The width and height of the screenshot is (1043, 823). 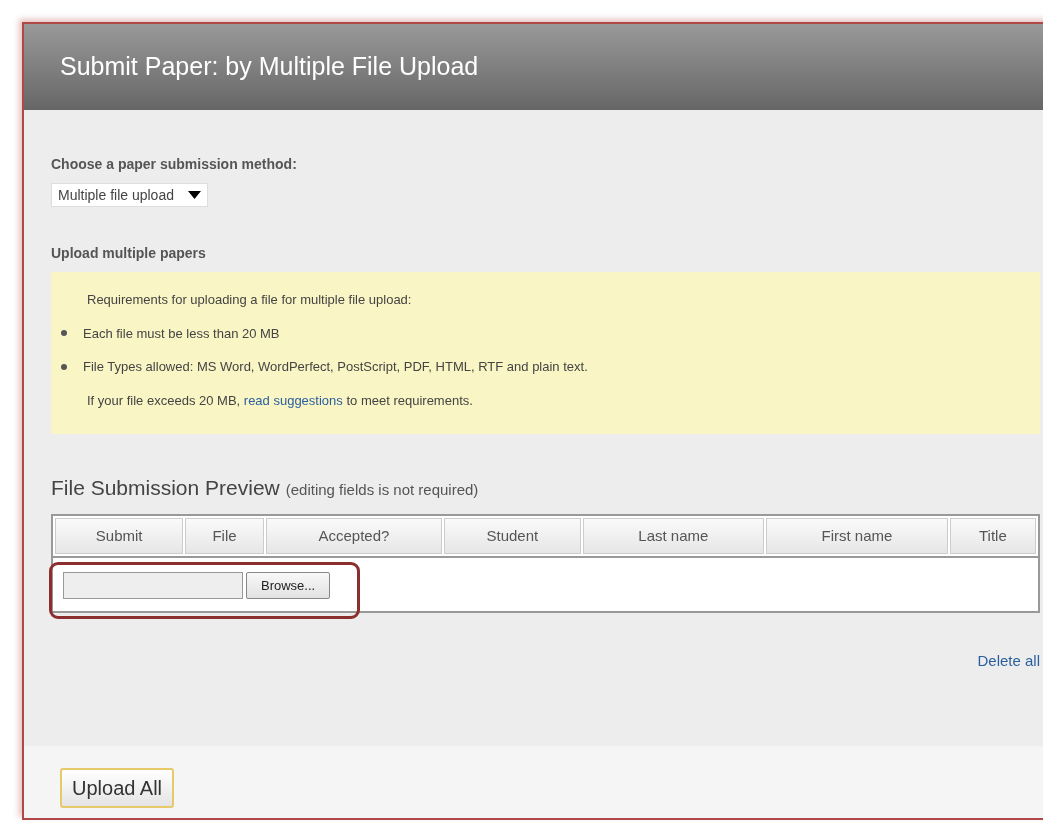 What do you see at coordinates (857, 535) in the screenshot?
I see `column-header: First name` at bounding box center [857, 535].